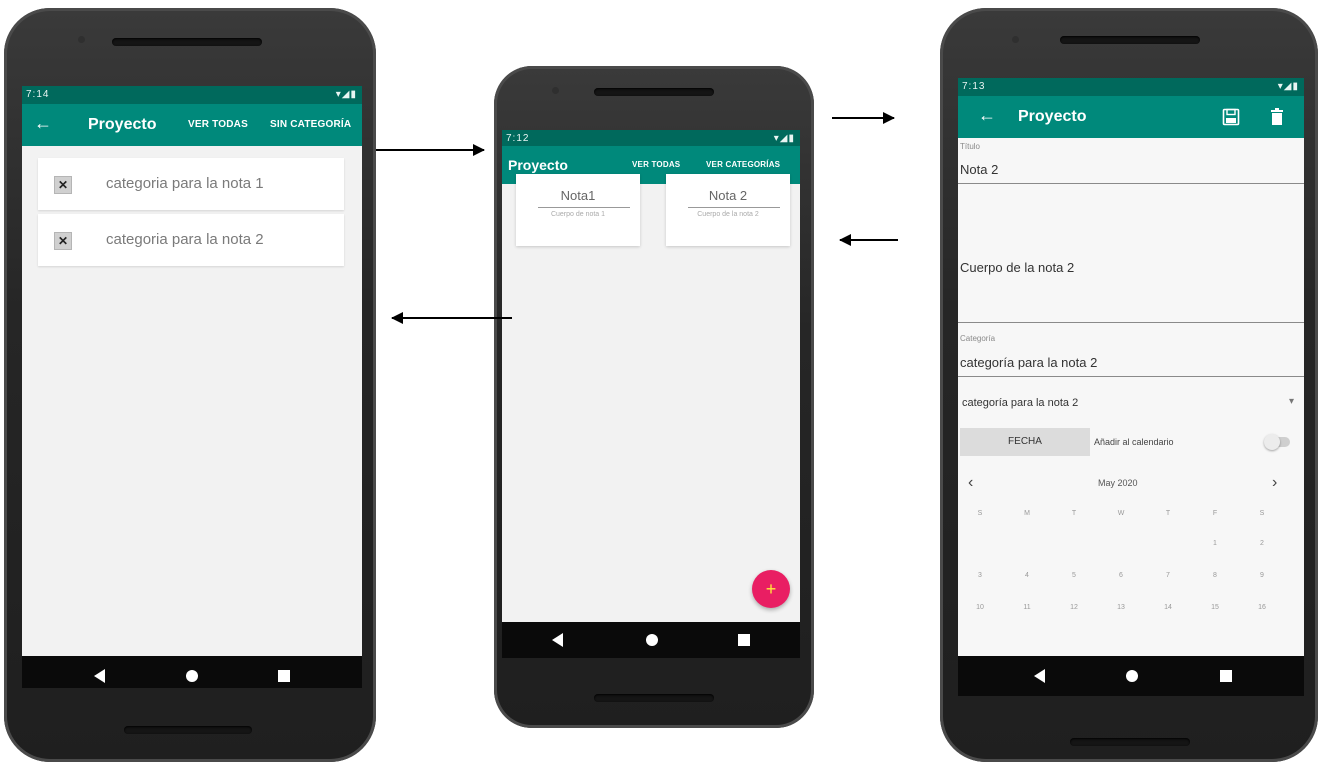 The image size is (1320, 762). I want to click on list-item: ✕ categoria para la nota 2, so click(191, 240).